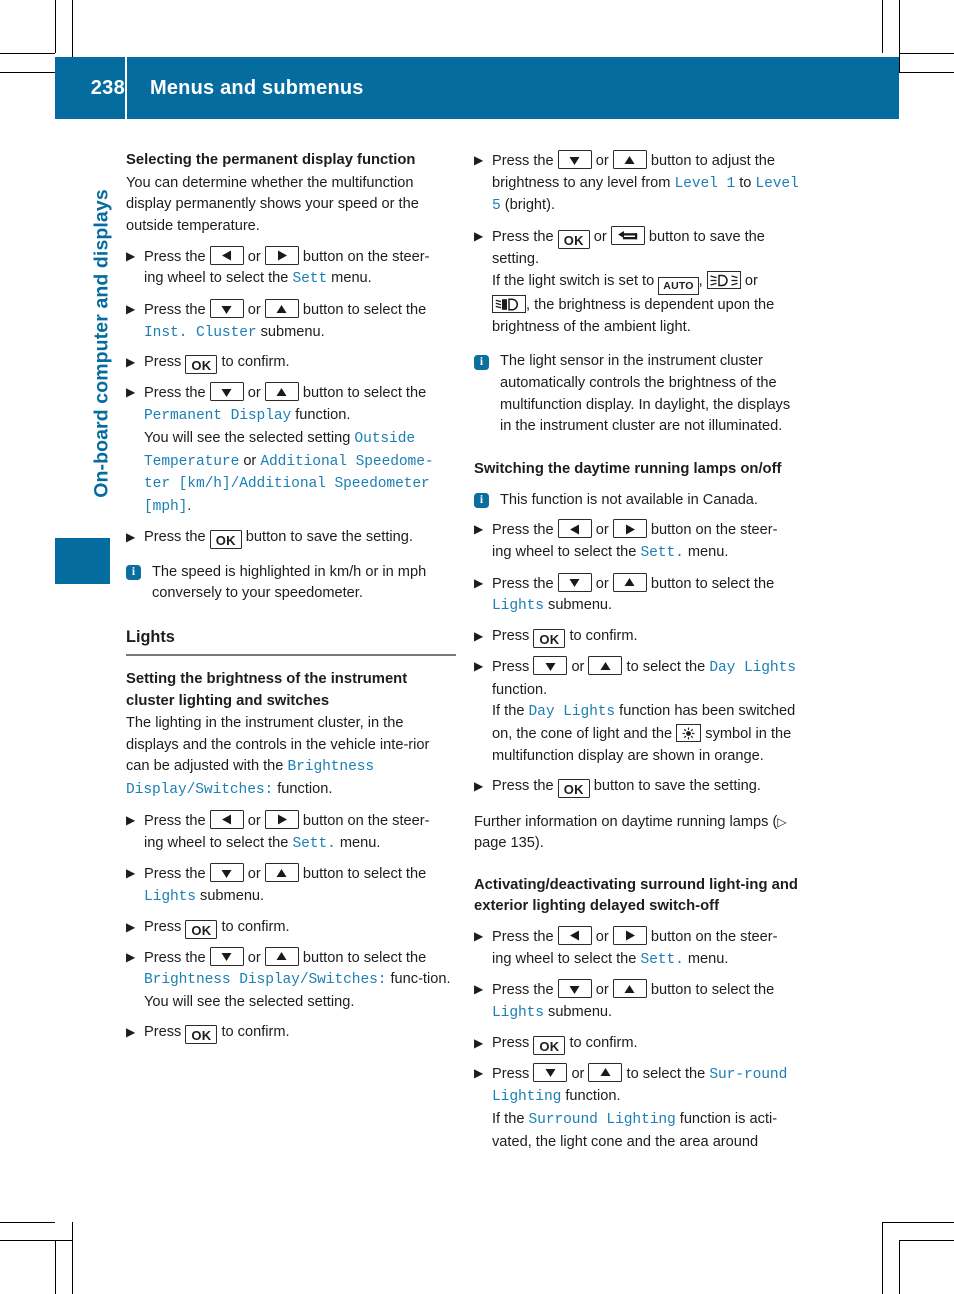 The image size is (954, 1294). What do you see at coordinates (305, 789) in the screenshot?
I see `brightness-intro-post: function.` at bounding box center [305, 789].